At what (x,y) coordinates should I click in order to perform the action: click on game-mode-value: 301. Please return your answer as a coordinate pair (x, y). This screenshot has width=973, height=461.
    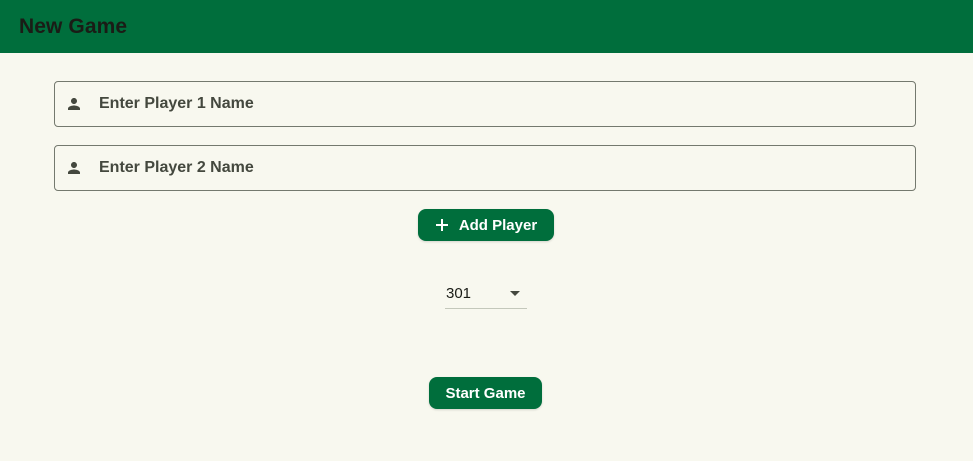
    Looking at the image, I should click on (459, 293).